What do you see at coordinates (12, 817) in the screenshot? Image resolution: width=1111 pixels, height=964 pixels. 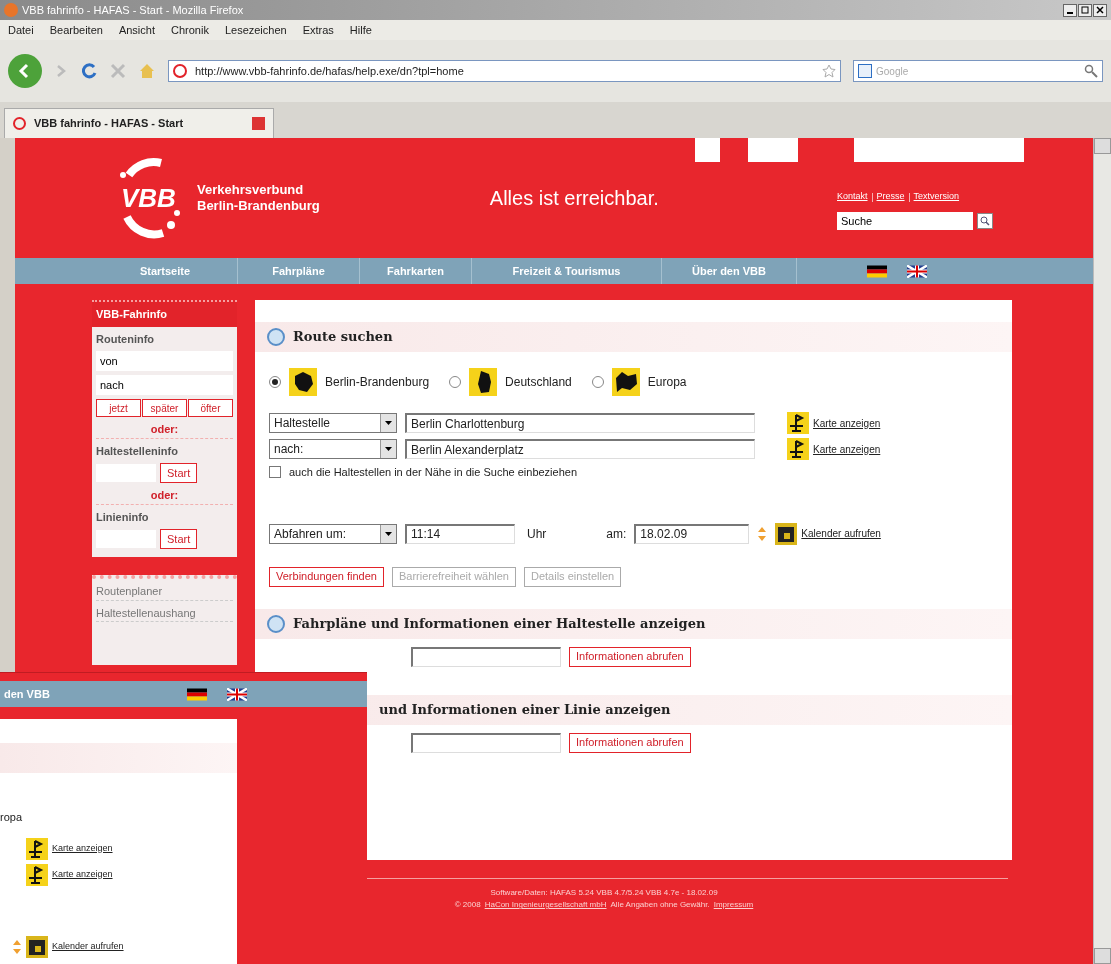 I see `radio-label: ropa` at bounding box center [12, 817].